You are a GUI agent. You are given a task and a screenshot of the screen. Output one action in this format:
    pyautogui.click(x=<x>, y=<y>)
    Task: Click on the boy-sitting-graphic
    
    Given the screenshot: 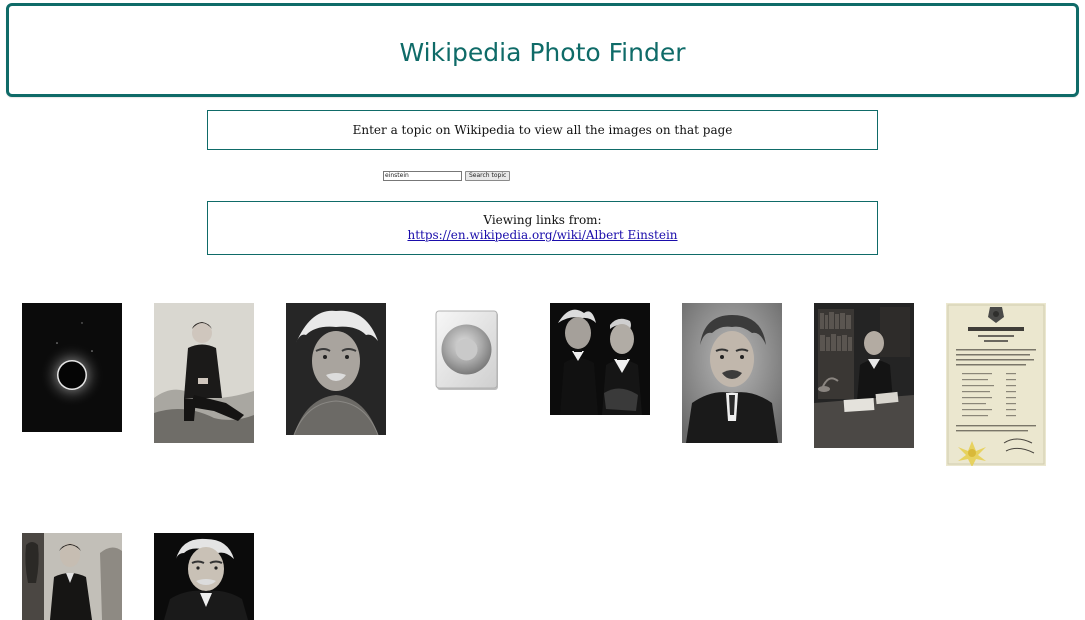 What is the action you would take?
    pyautogui.click(x=204, y=373)
    